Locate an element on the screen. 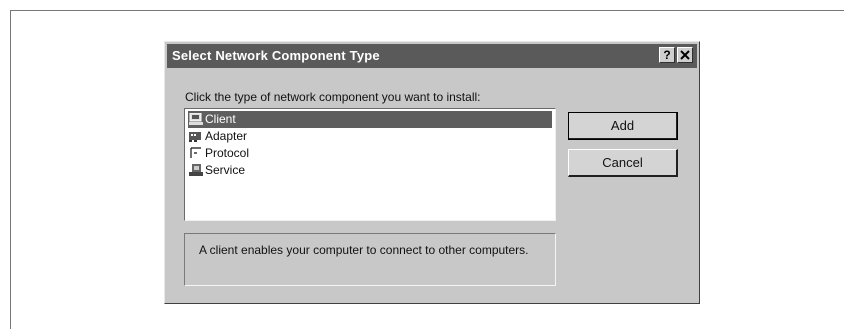  close-button is located at coordinates (685, 55).